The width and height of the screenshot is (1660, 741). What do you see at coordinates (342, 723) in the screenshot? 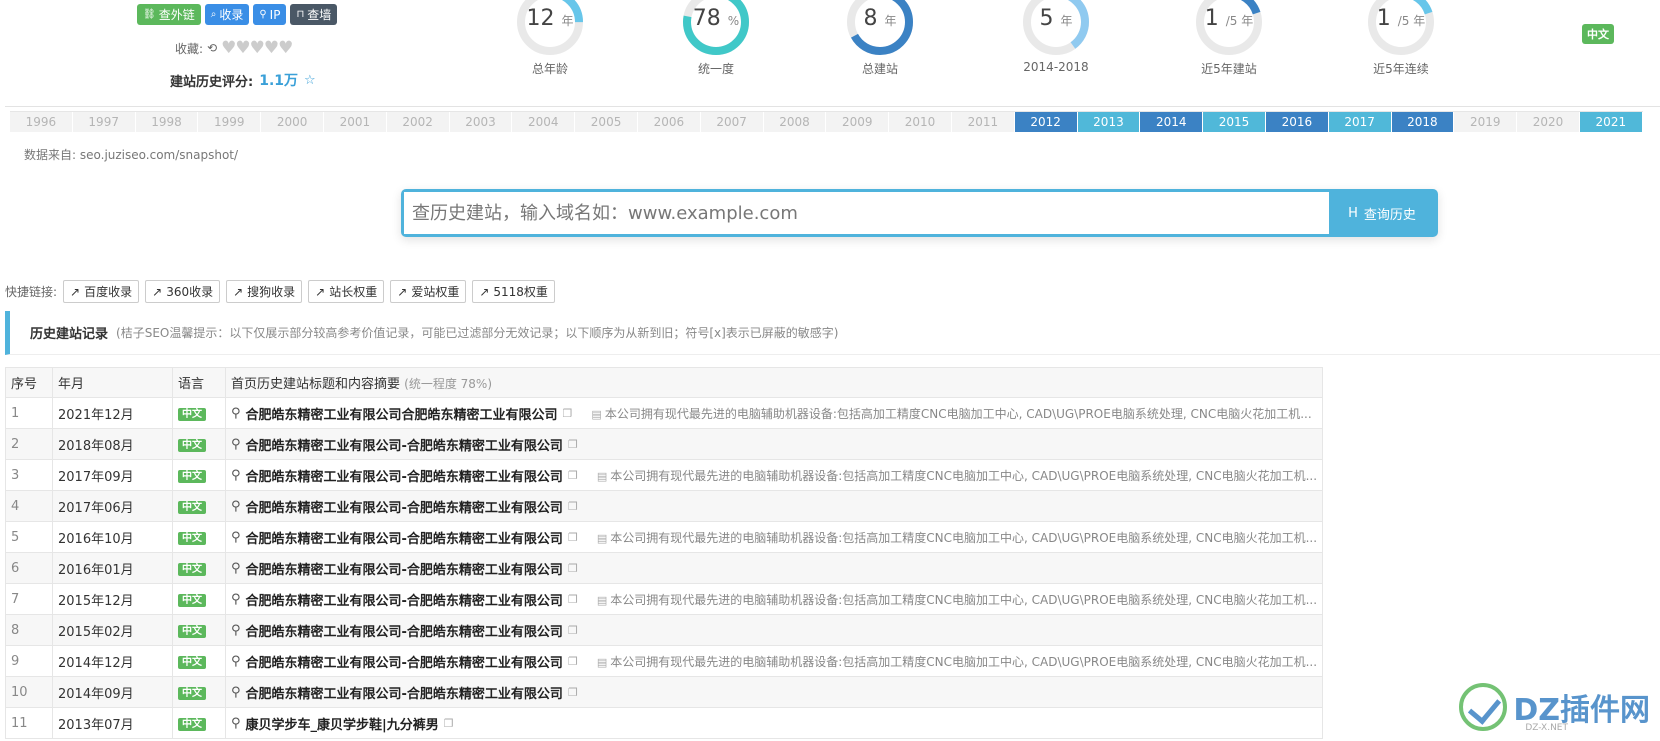
I see `site-title: 康贝学步车_康贝学步鞋|九分裤男` at bounding box center [342, 723].